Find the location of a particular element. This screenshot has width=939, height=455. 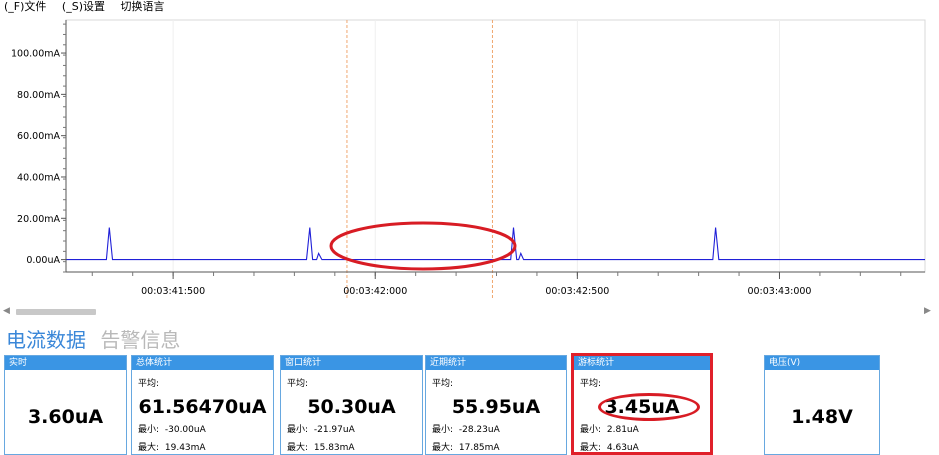

recent-max-value: 17.85mA is located at coordinates (479, 448).